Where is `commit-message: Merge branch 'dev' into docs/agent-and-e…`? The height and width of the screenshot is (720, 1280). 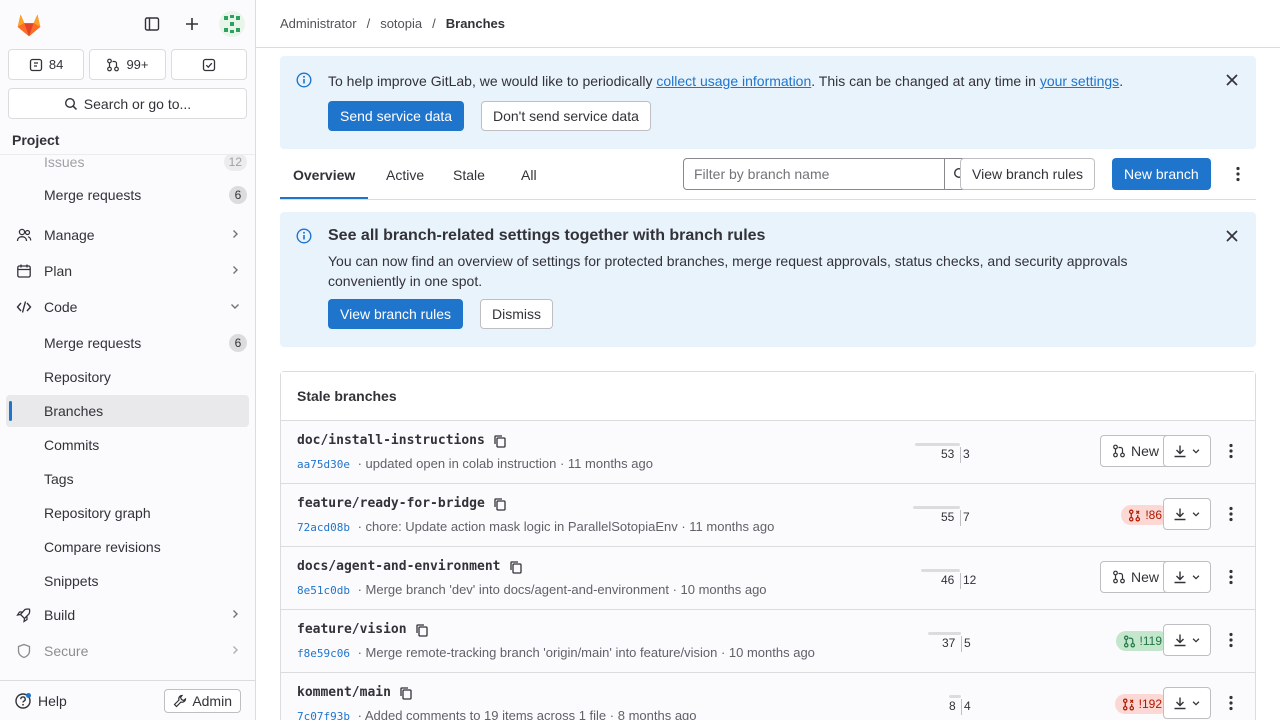
commit-message: Merge branch 'dev' into docs/agent-and-e… is located at coordinates (517, 589).